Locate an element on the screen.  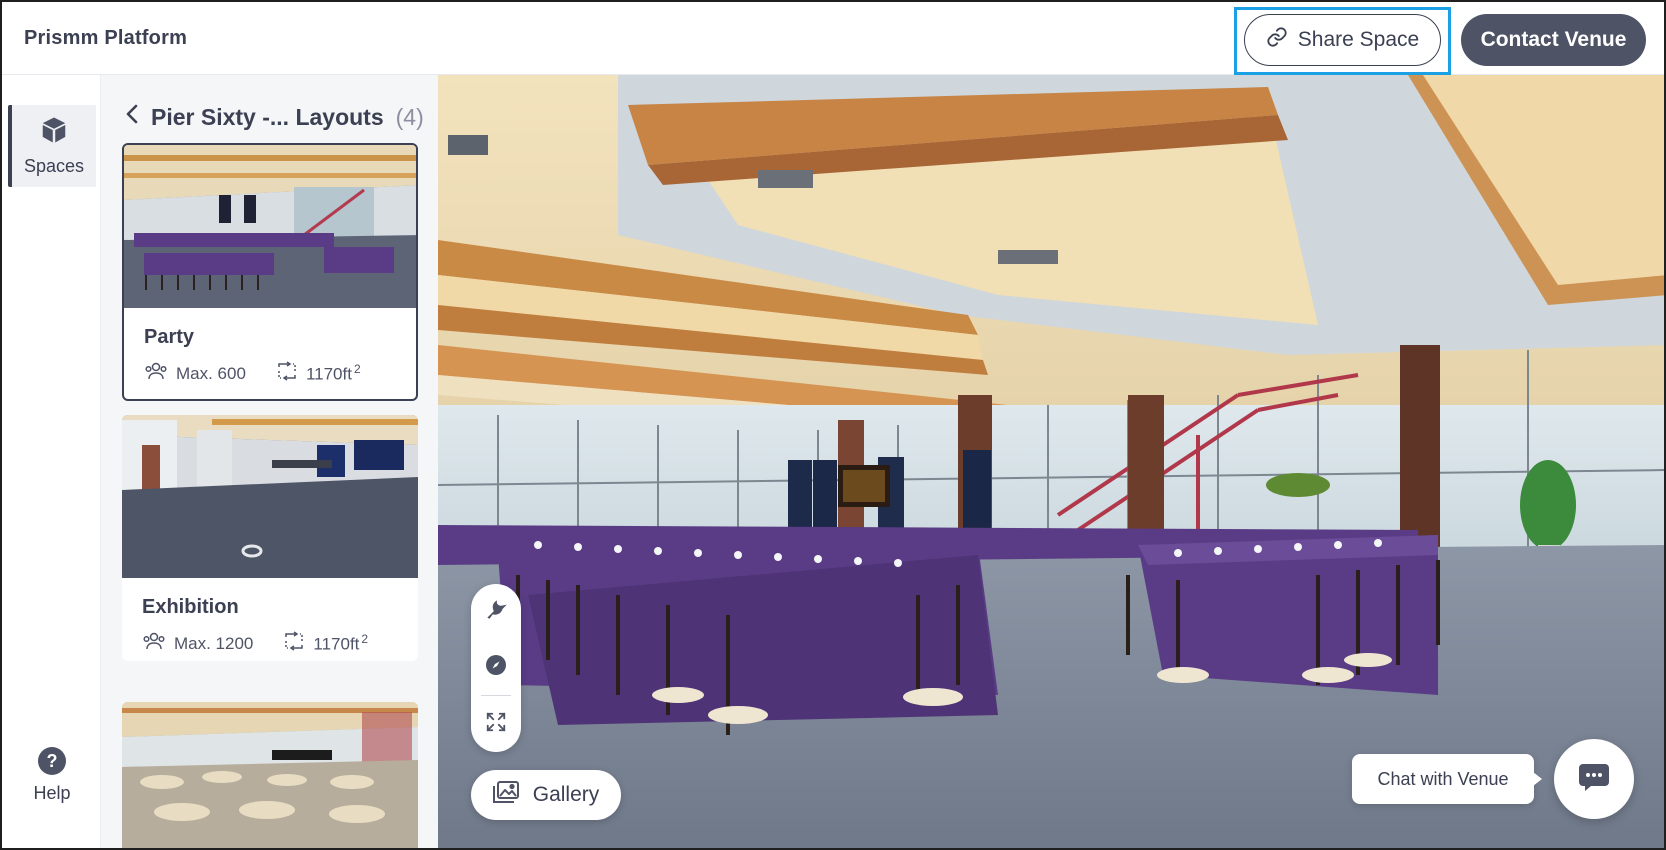
gallery-label: Gallery is located at coordinates (566, 794).